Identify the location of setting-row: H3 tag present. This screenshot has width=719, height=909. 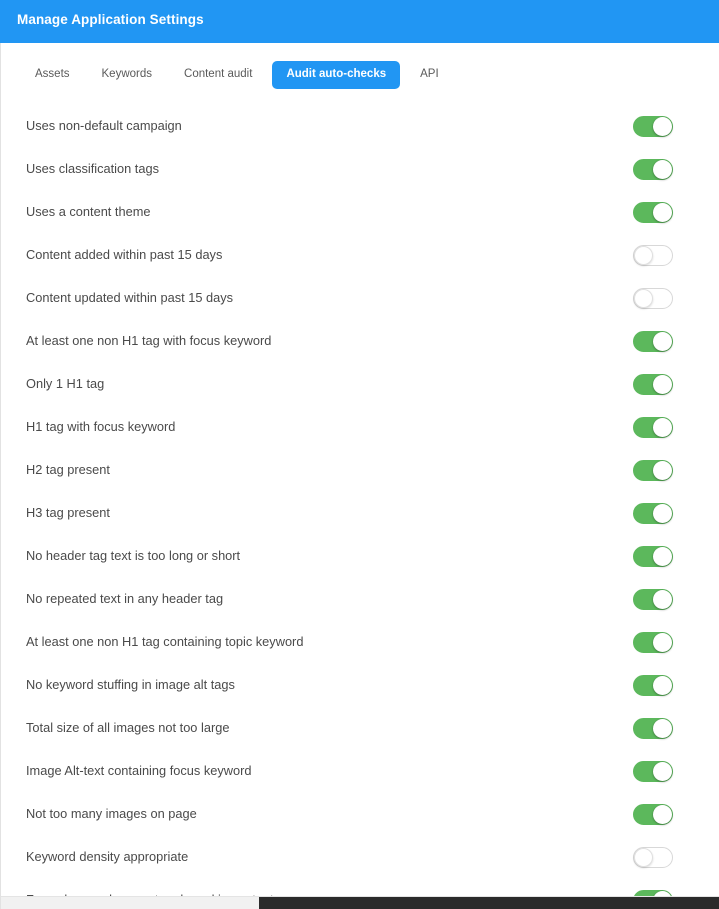
(360, 513).